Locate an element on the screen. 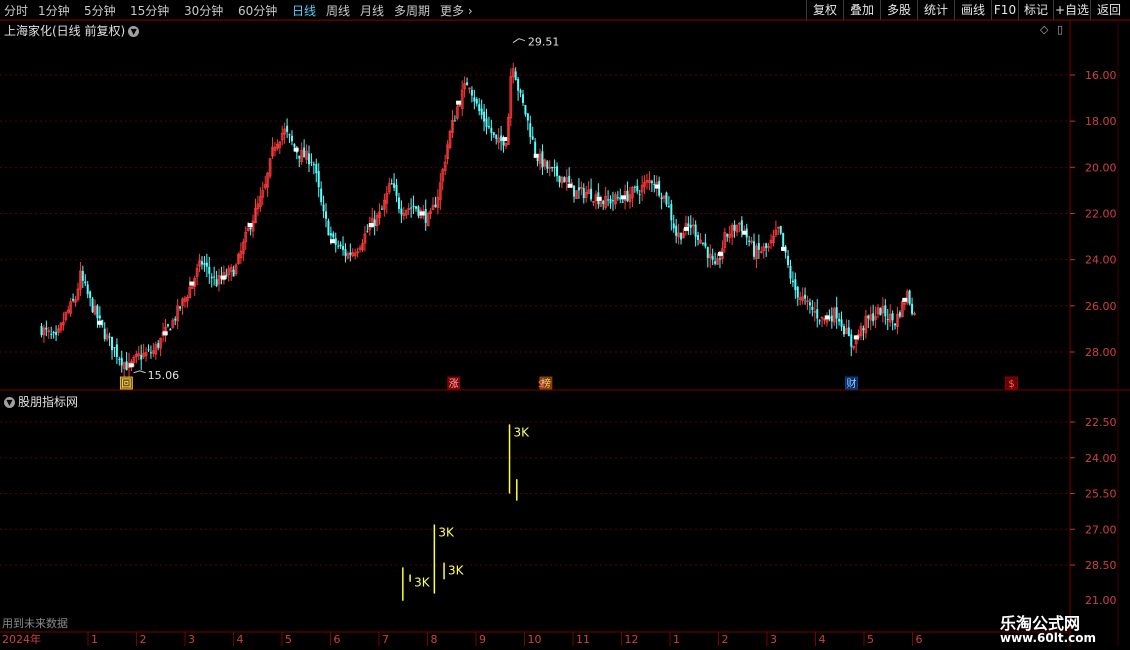 The image size is (1130, 650). period-tab-30min: 30分钟 is located at coordinates (203, 10).